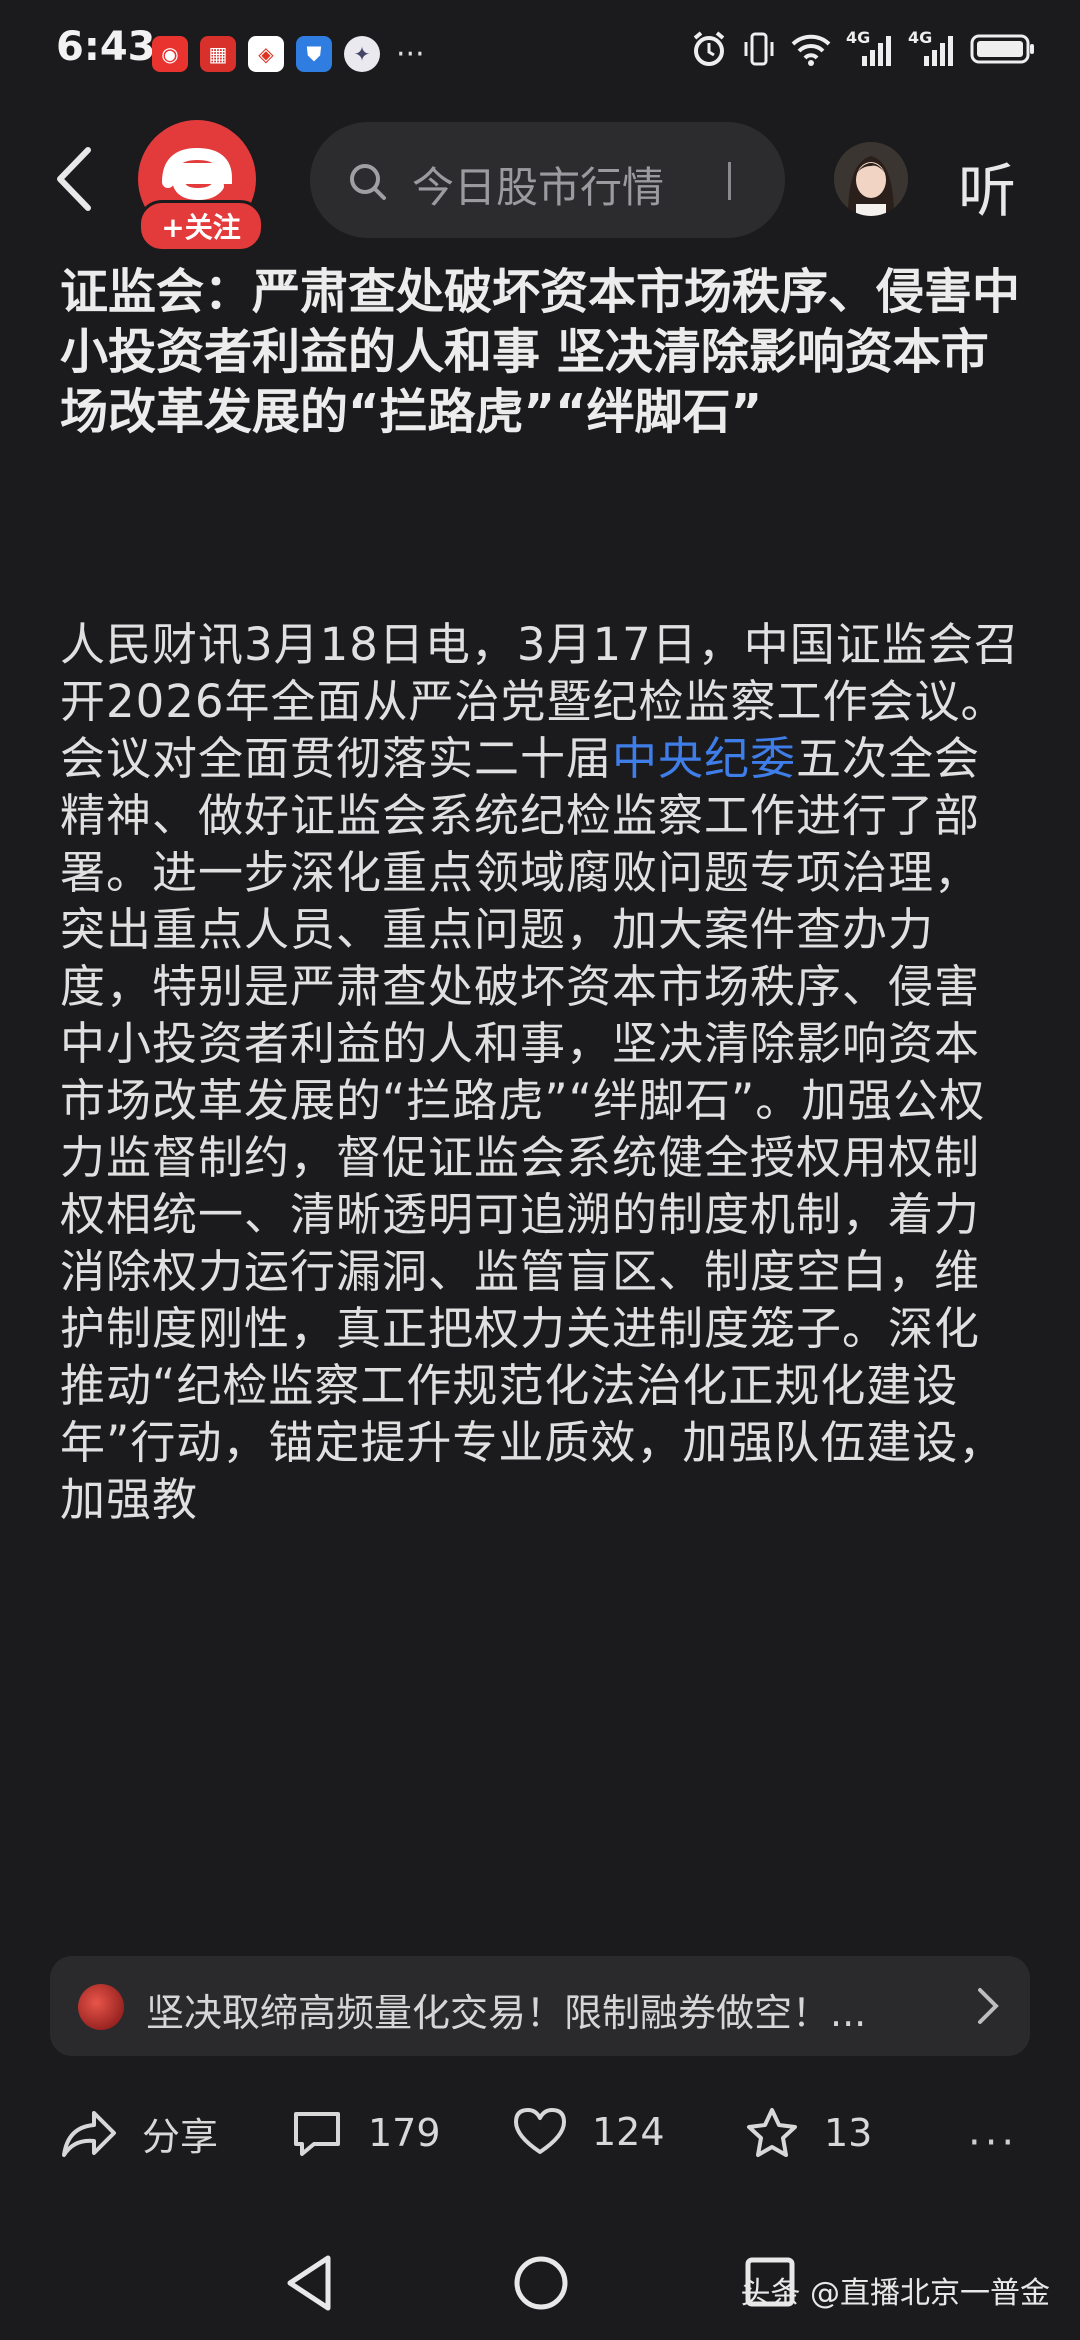 Image resolution: width=1080 pixels, height=2340 pixels. What do you see at coordinates (729, 181) in the screenshot?
I see `text-cursor` at bounding box center [729, 181].